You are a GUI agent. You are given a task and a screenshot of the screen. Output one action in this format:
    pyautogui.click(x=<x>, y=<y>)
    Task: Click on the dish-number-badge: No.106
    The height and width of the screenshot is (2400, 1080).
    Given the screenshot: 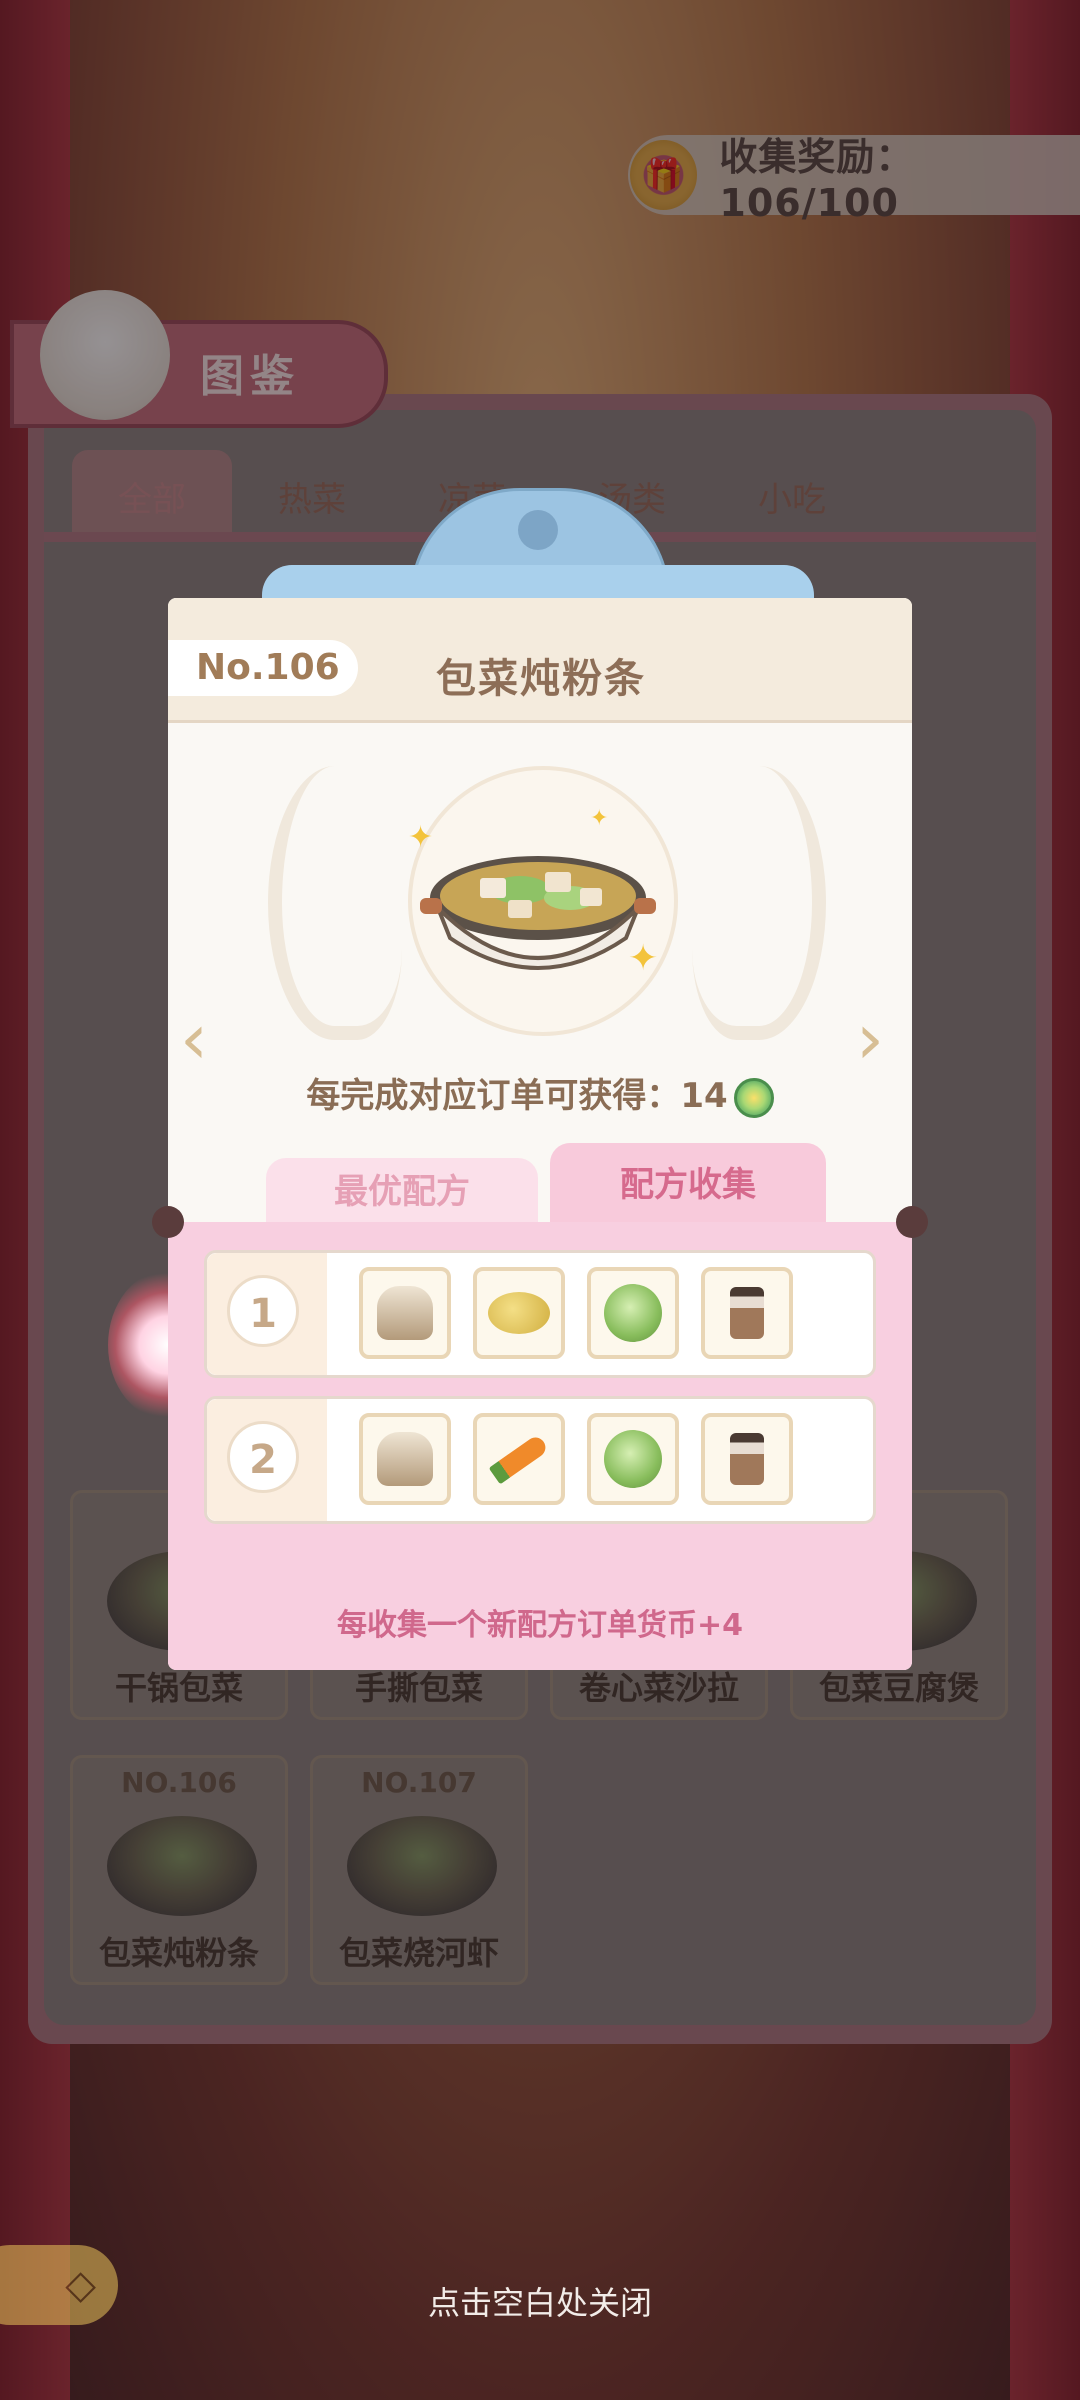 What is the action you would take?
    pyautogui.click(x=263, y=668)
    